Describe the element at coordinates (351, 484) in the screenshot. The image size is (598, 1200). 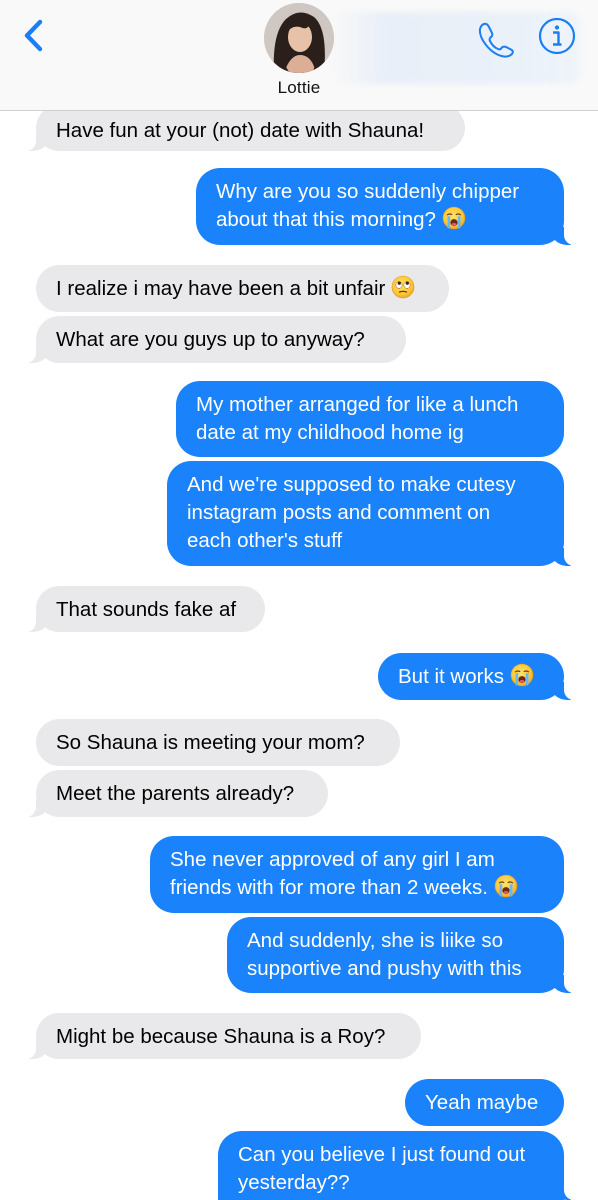
I see `message-line: And we're supposed to make cutesy` at that location.